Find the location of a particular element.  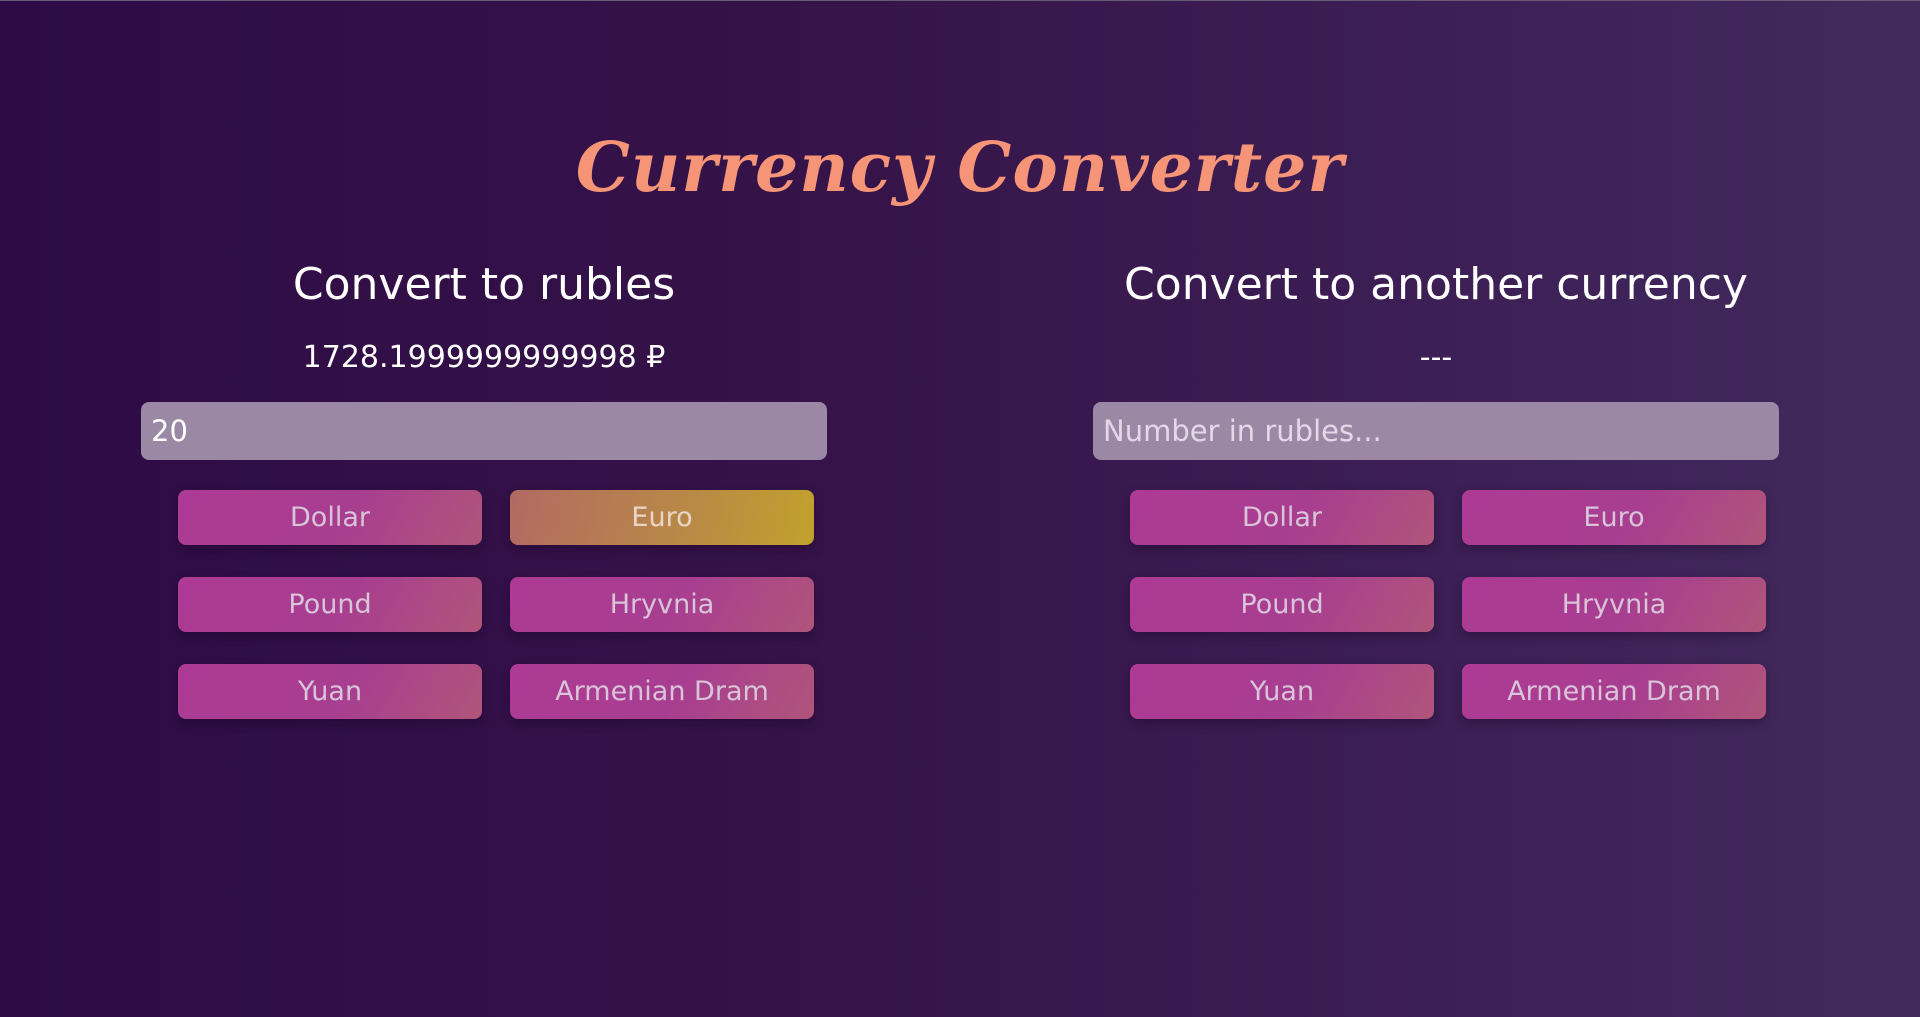

other-currency-result: --- is located at coordinates (1436, 357).